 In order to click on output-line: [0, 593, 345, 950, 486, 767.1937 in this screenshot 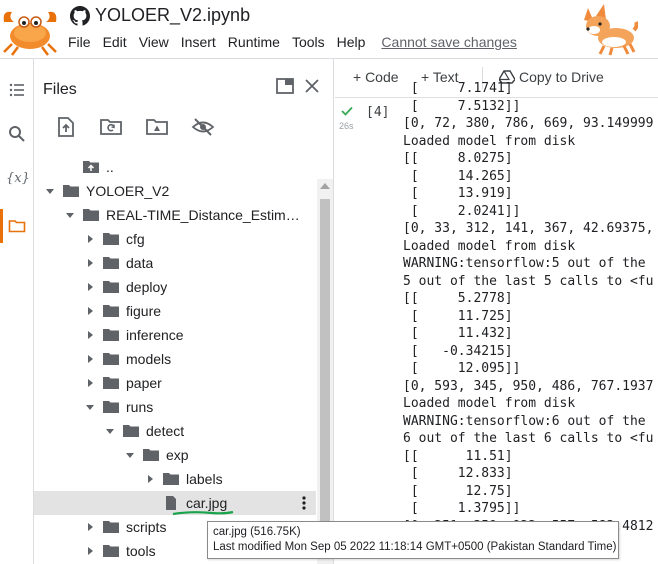, I will do `click(528, 386)`.